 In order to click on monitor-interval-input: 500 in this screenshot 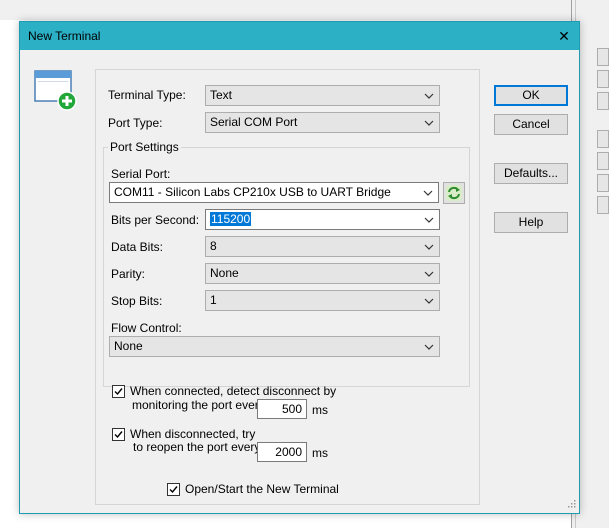, I will do `click(282, 409)`.